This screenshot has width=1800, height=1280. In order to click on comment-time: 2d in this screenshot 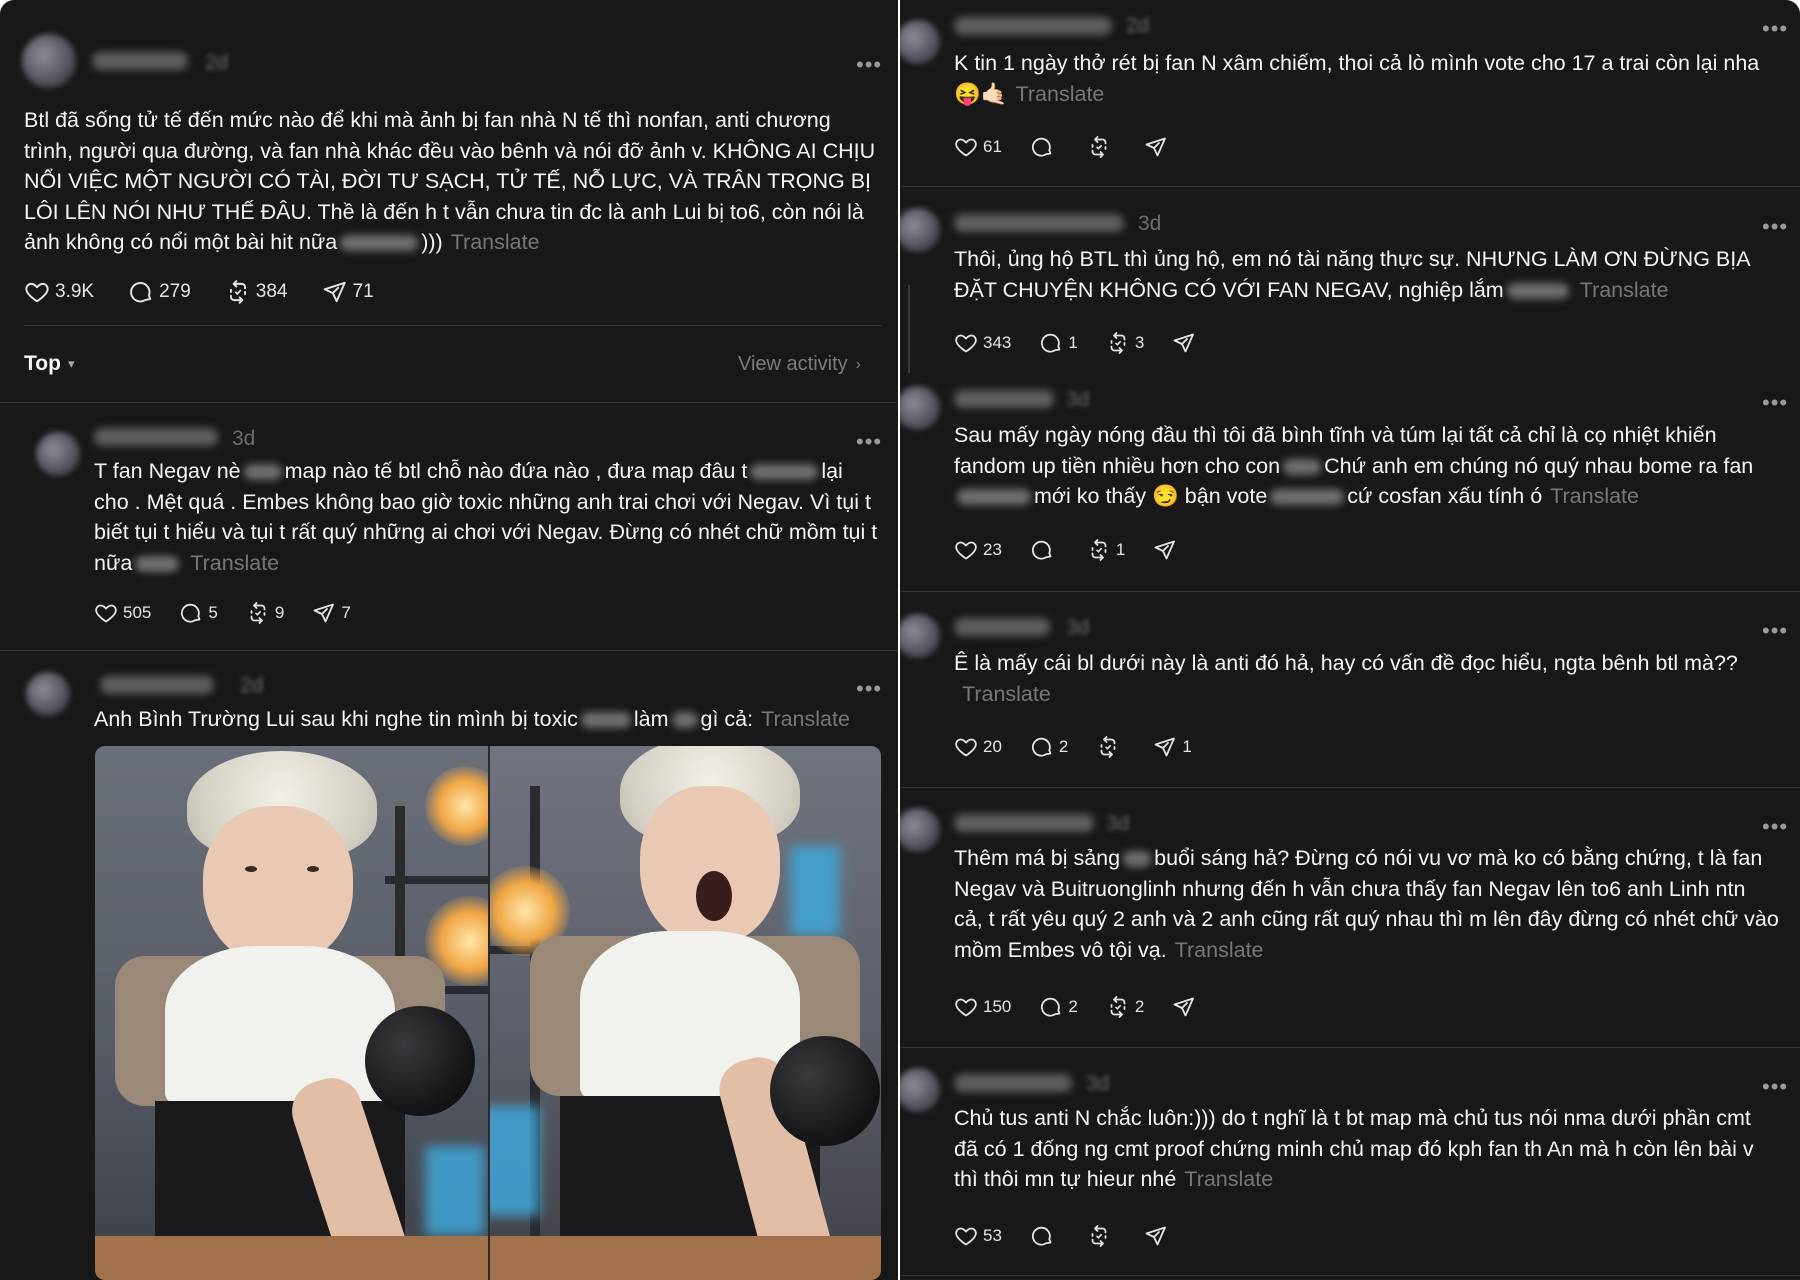, I will do `click(1138, 25)`.